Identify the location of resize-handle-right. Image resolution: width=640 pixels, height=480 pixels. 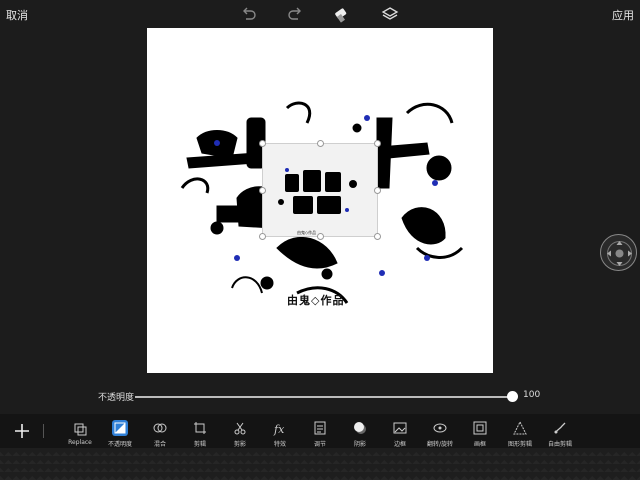
(377, 190).